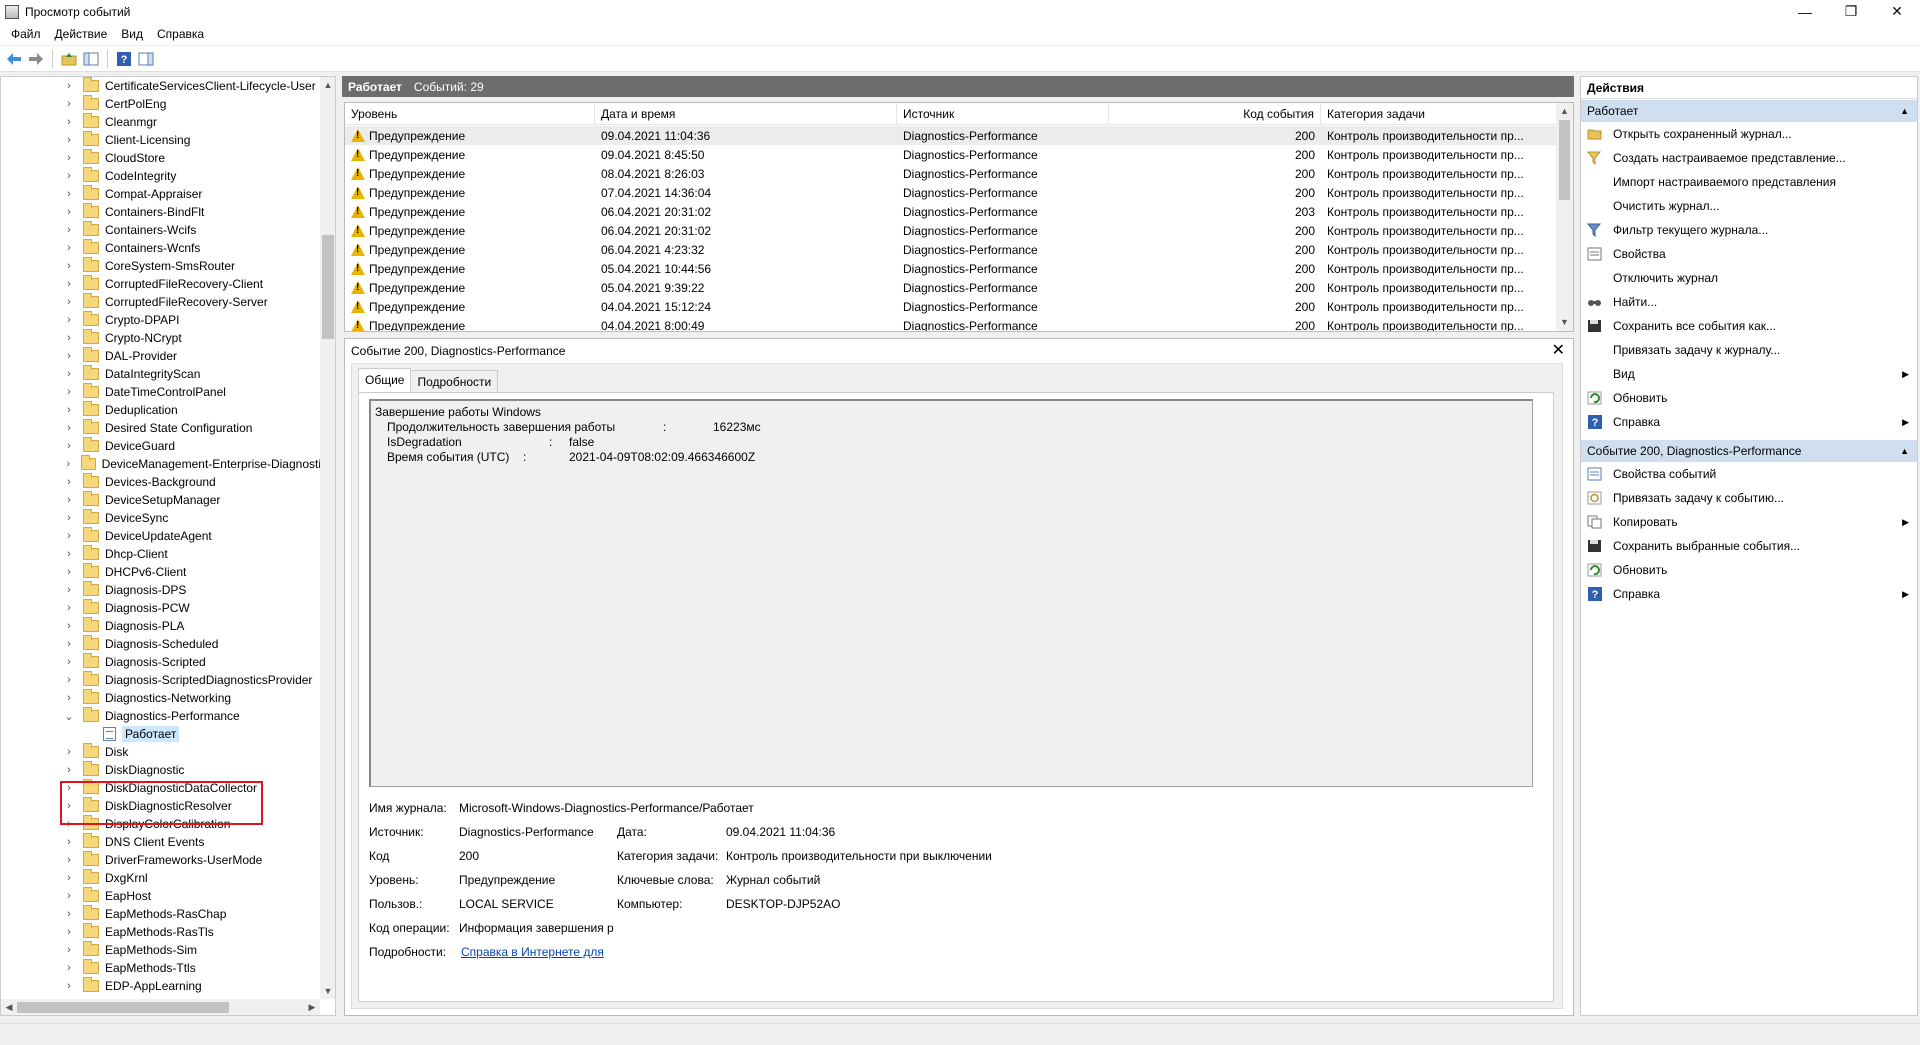 The height and width of the screenshot is (1045, 1920). I want to click on tree-item: › Diagnostics-Networking, so click(161, 698).